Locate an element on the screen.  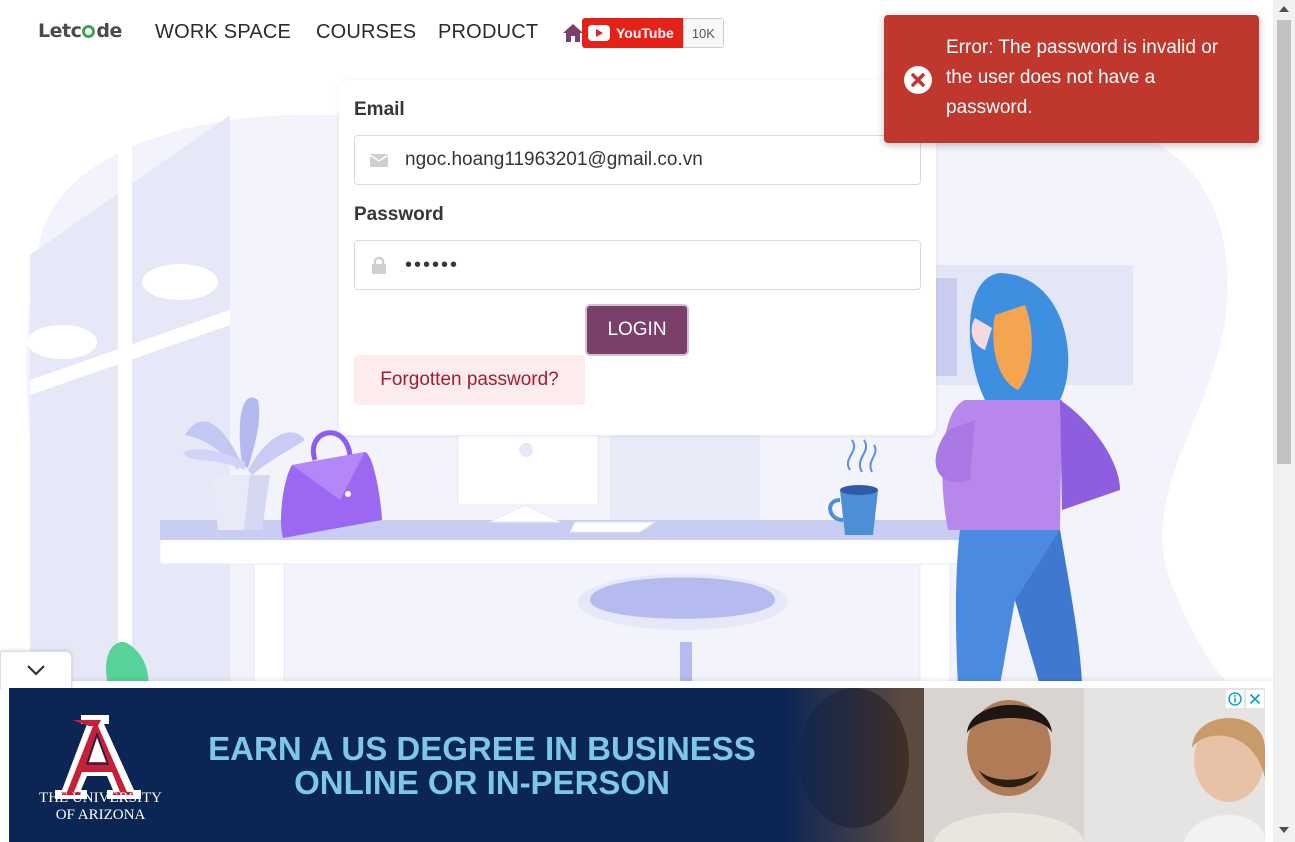
info-icon is located at coordinates (1235, 699).